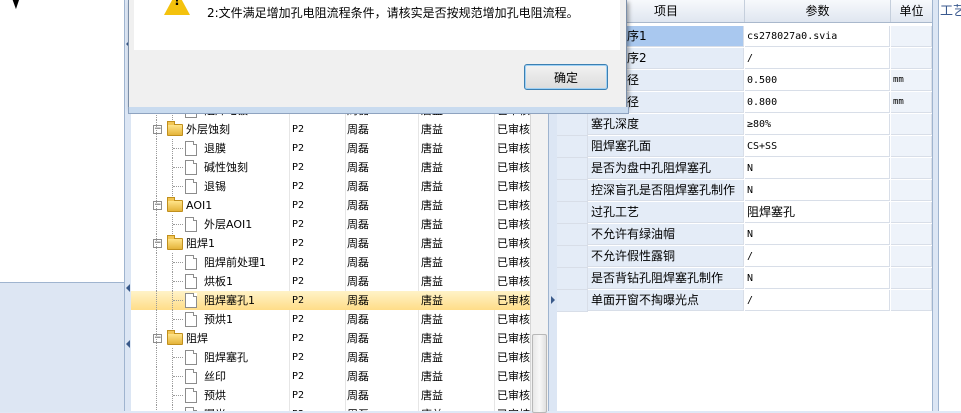 The width and height of the screenshot is (961, 413). I want to click on tree-scrollbar-thumb, so click(539, 373).